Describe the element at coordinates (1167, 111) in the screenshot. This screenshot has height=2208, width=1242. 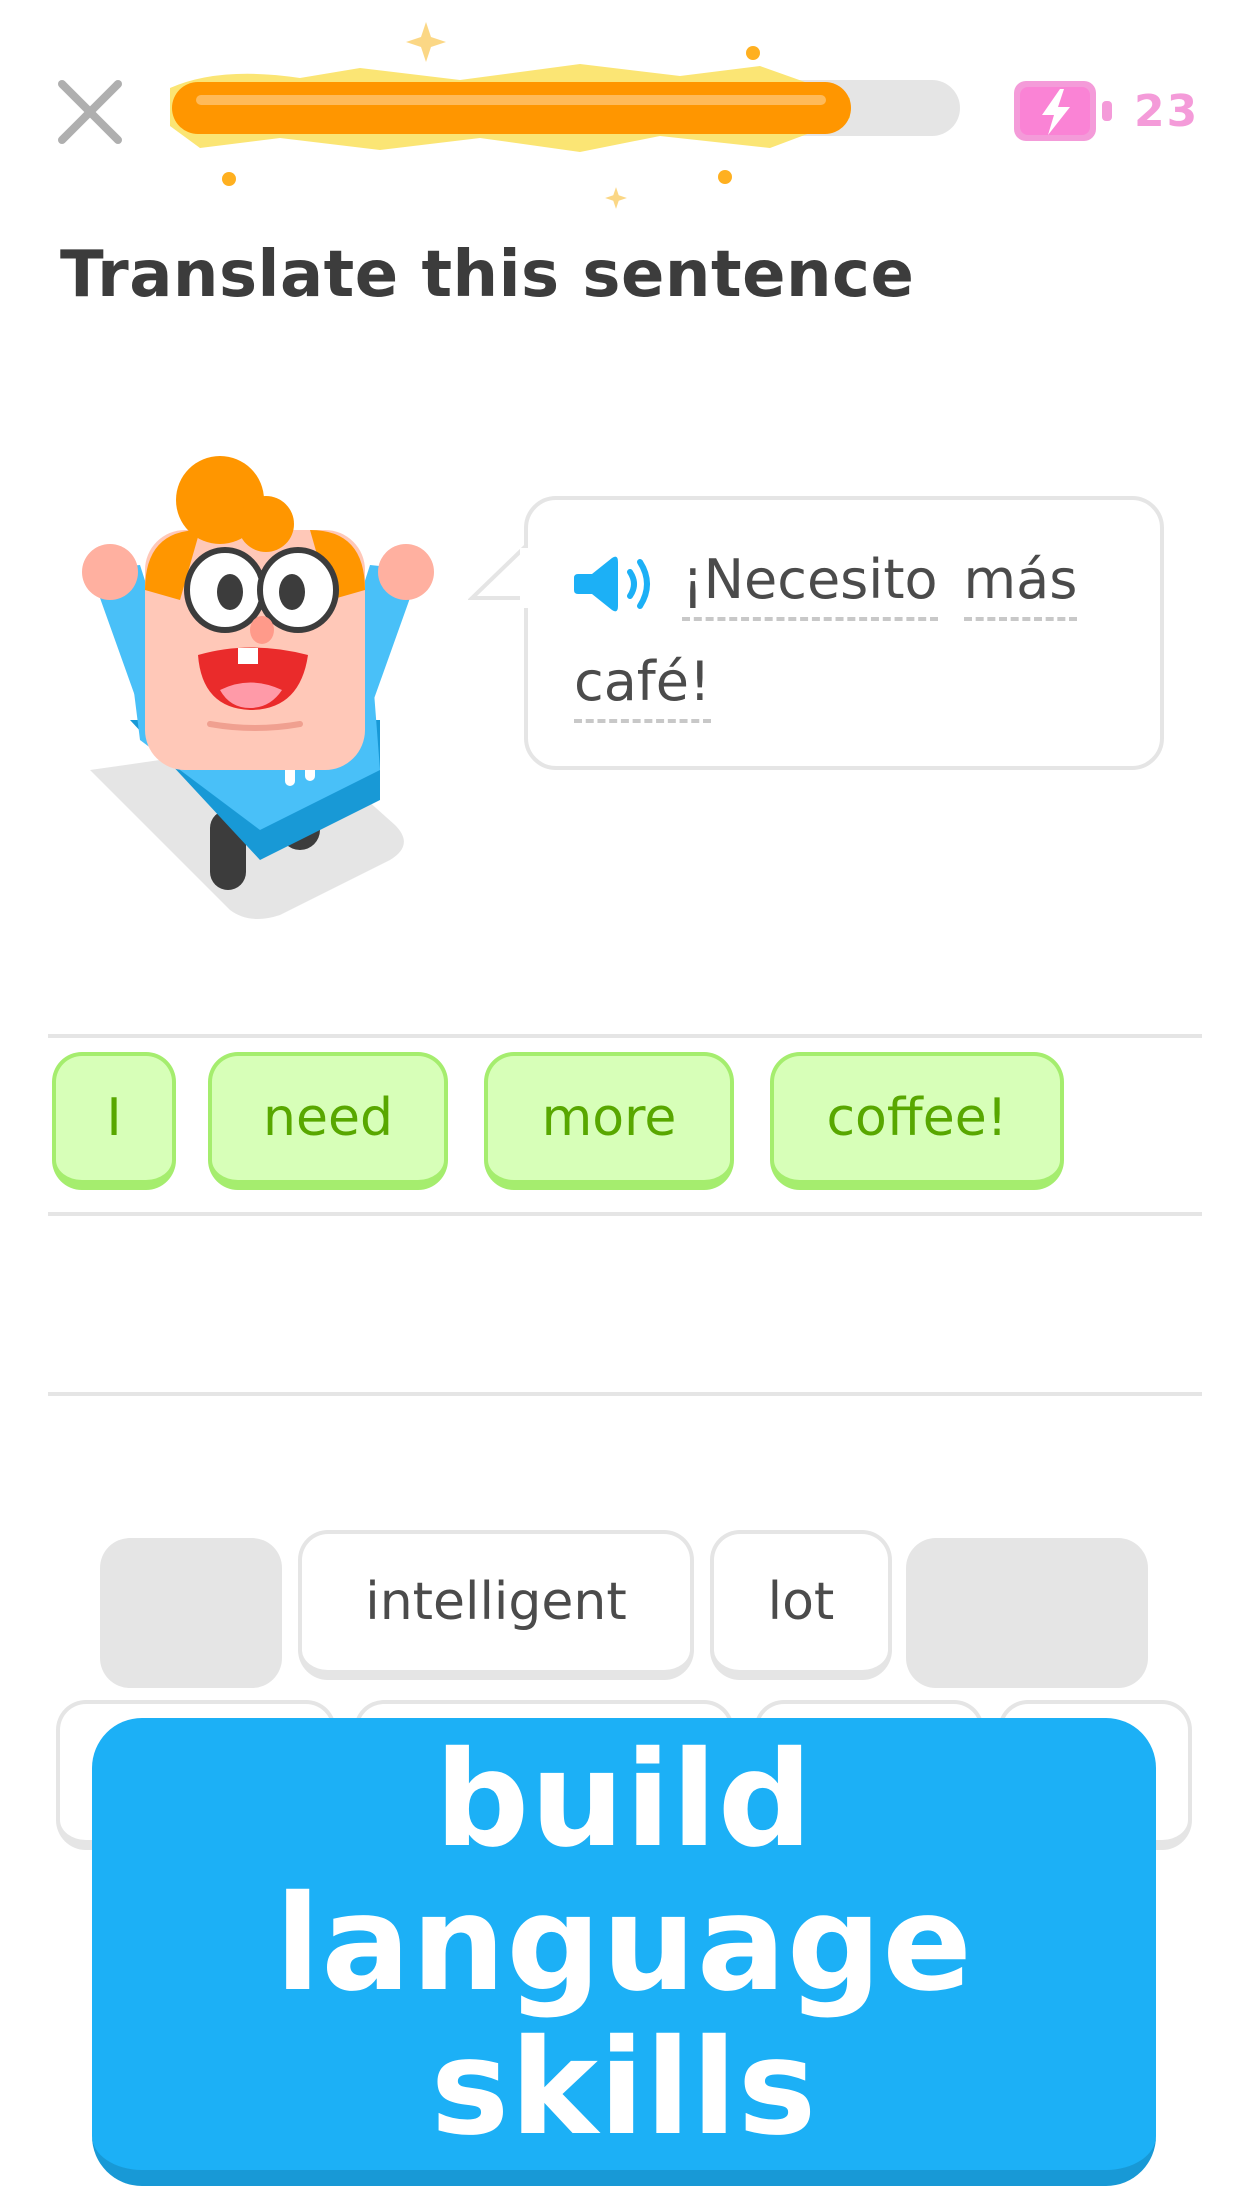
I see `energy-count: 23` at that location.